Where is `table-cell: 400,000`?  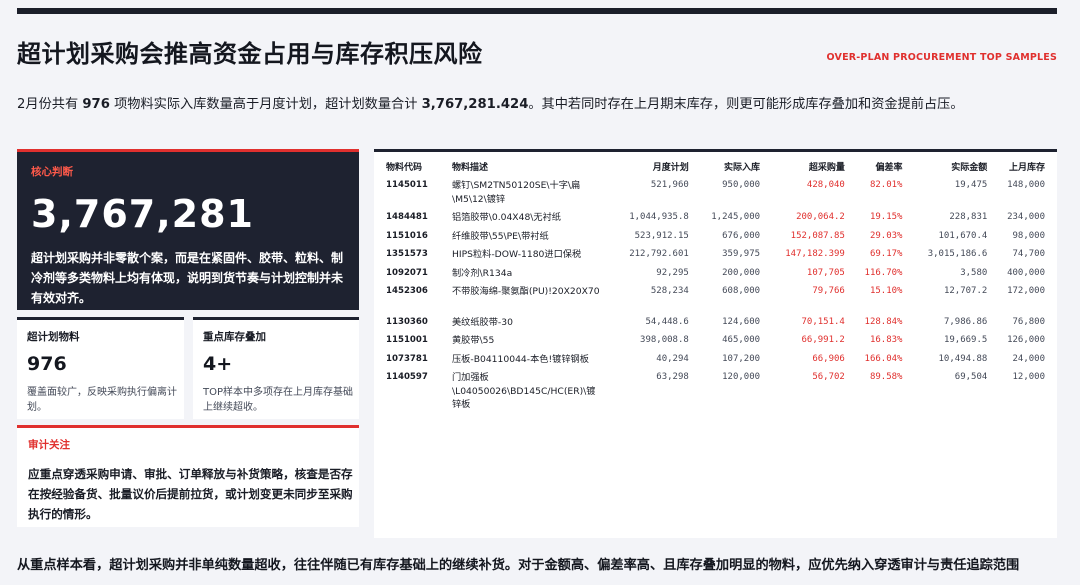 table-cell: 400,000 is located at coordinates (1026, 272).